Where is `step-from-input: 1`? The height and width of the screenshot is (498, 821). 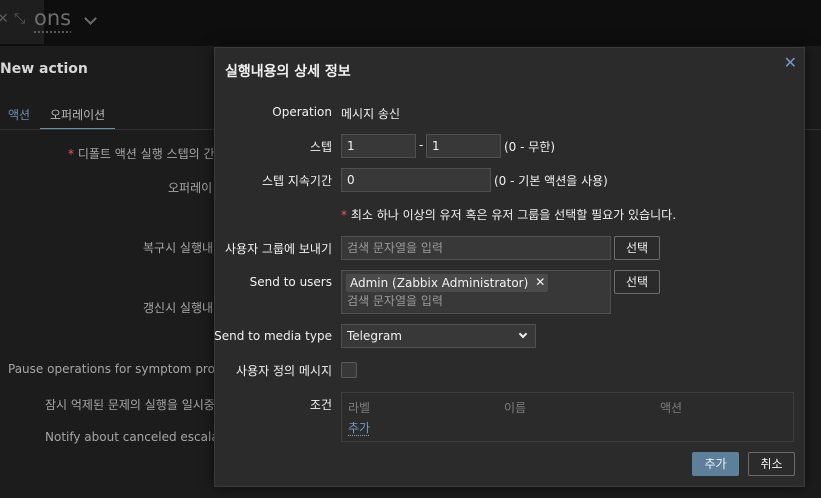
step-from-input: 1 is located at coordinates (378, 146).